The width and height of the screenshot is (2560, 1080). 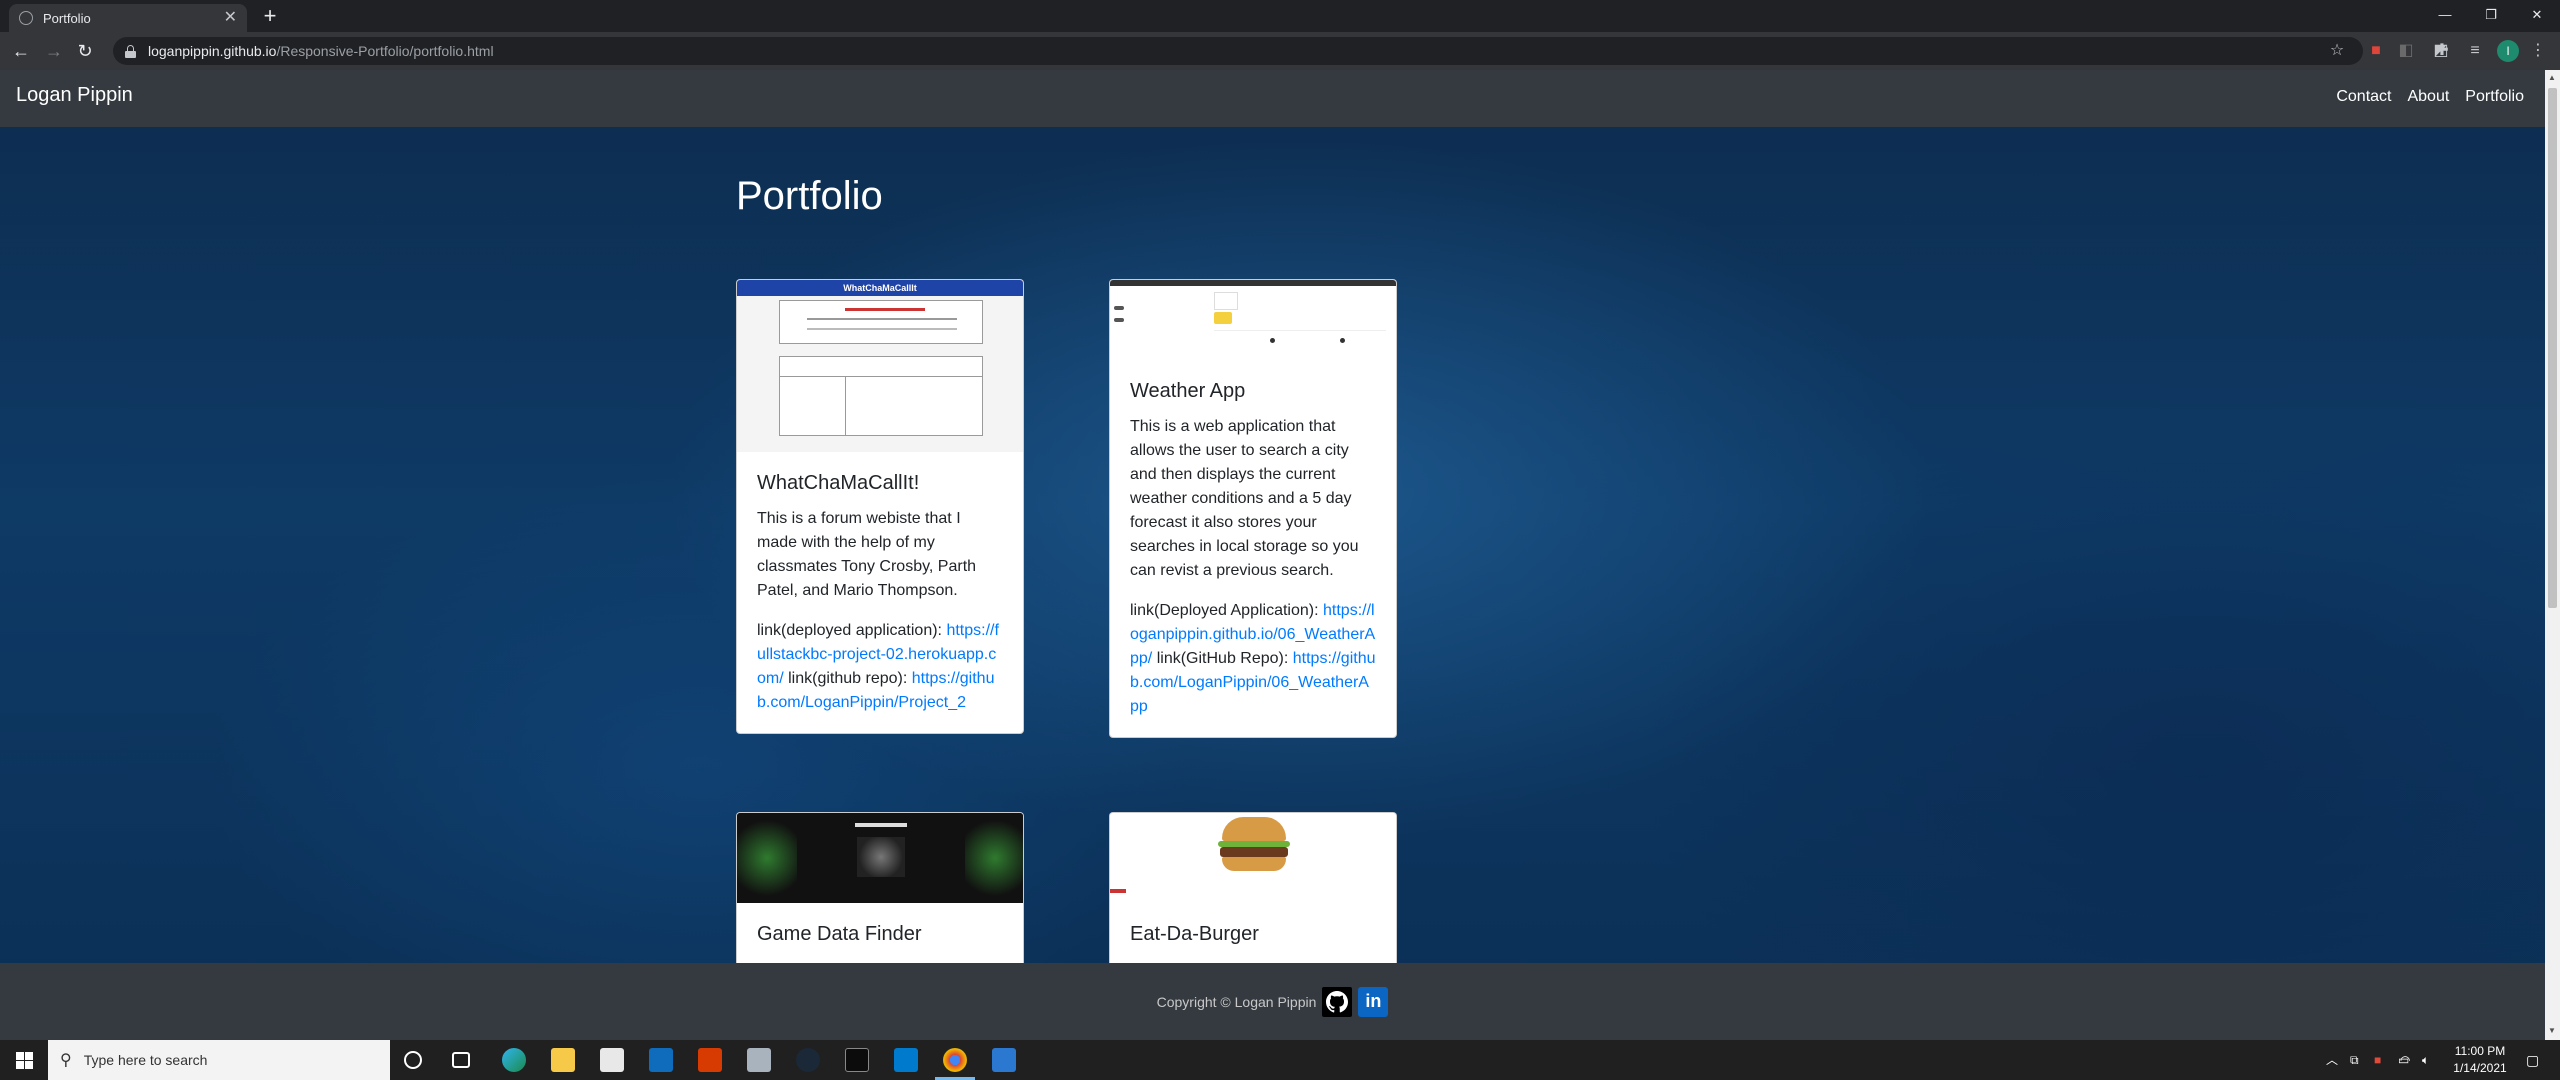 I want to click on reload-icon: ↻, so click(x=85, y=51).